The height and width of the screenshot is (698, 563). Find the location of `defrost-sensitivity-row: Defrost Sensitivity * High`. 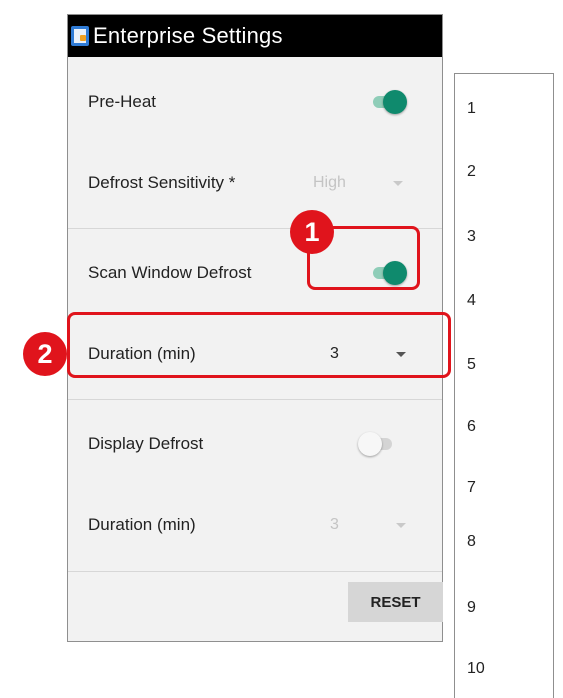

defrost-sensitivity-row: Defrost Sensitivity * High is located at coordinates (255, 183).